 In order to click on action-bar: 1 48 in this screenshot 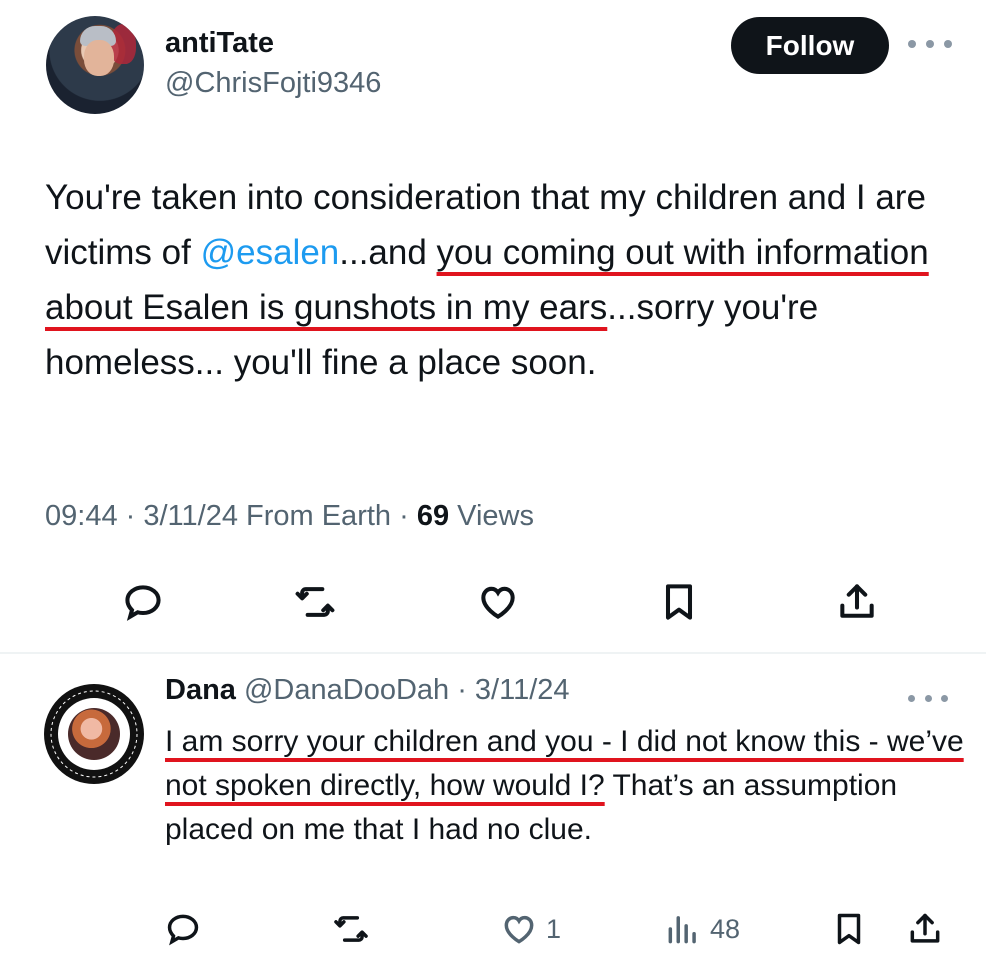, I will do `click(493, 929)`.